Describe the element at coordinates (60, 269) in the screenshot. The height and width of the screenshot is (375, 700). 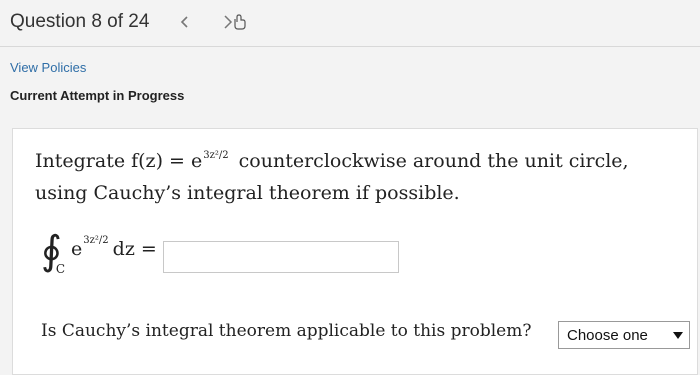
I see `contour-label: C` at that location.